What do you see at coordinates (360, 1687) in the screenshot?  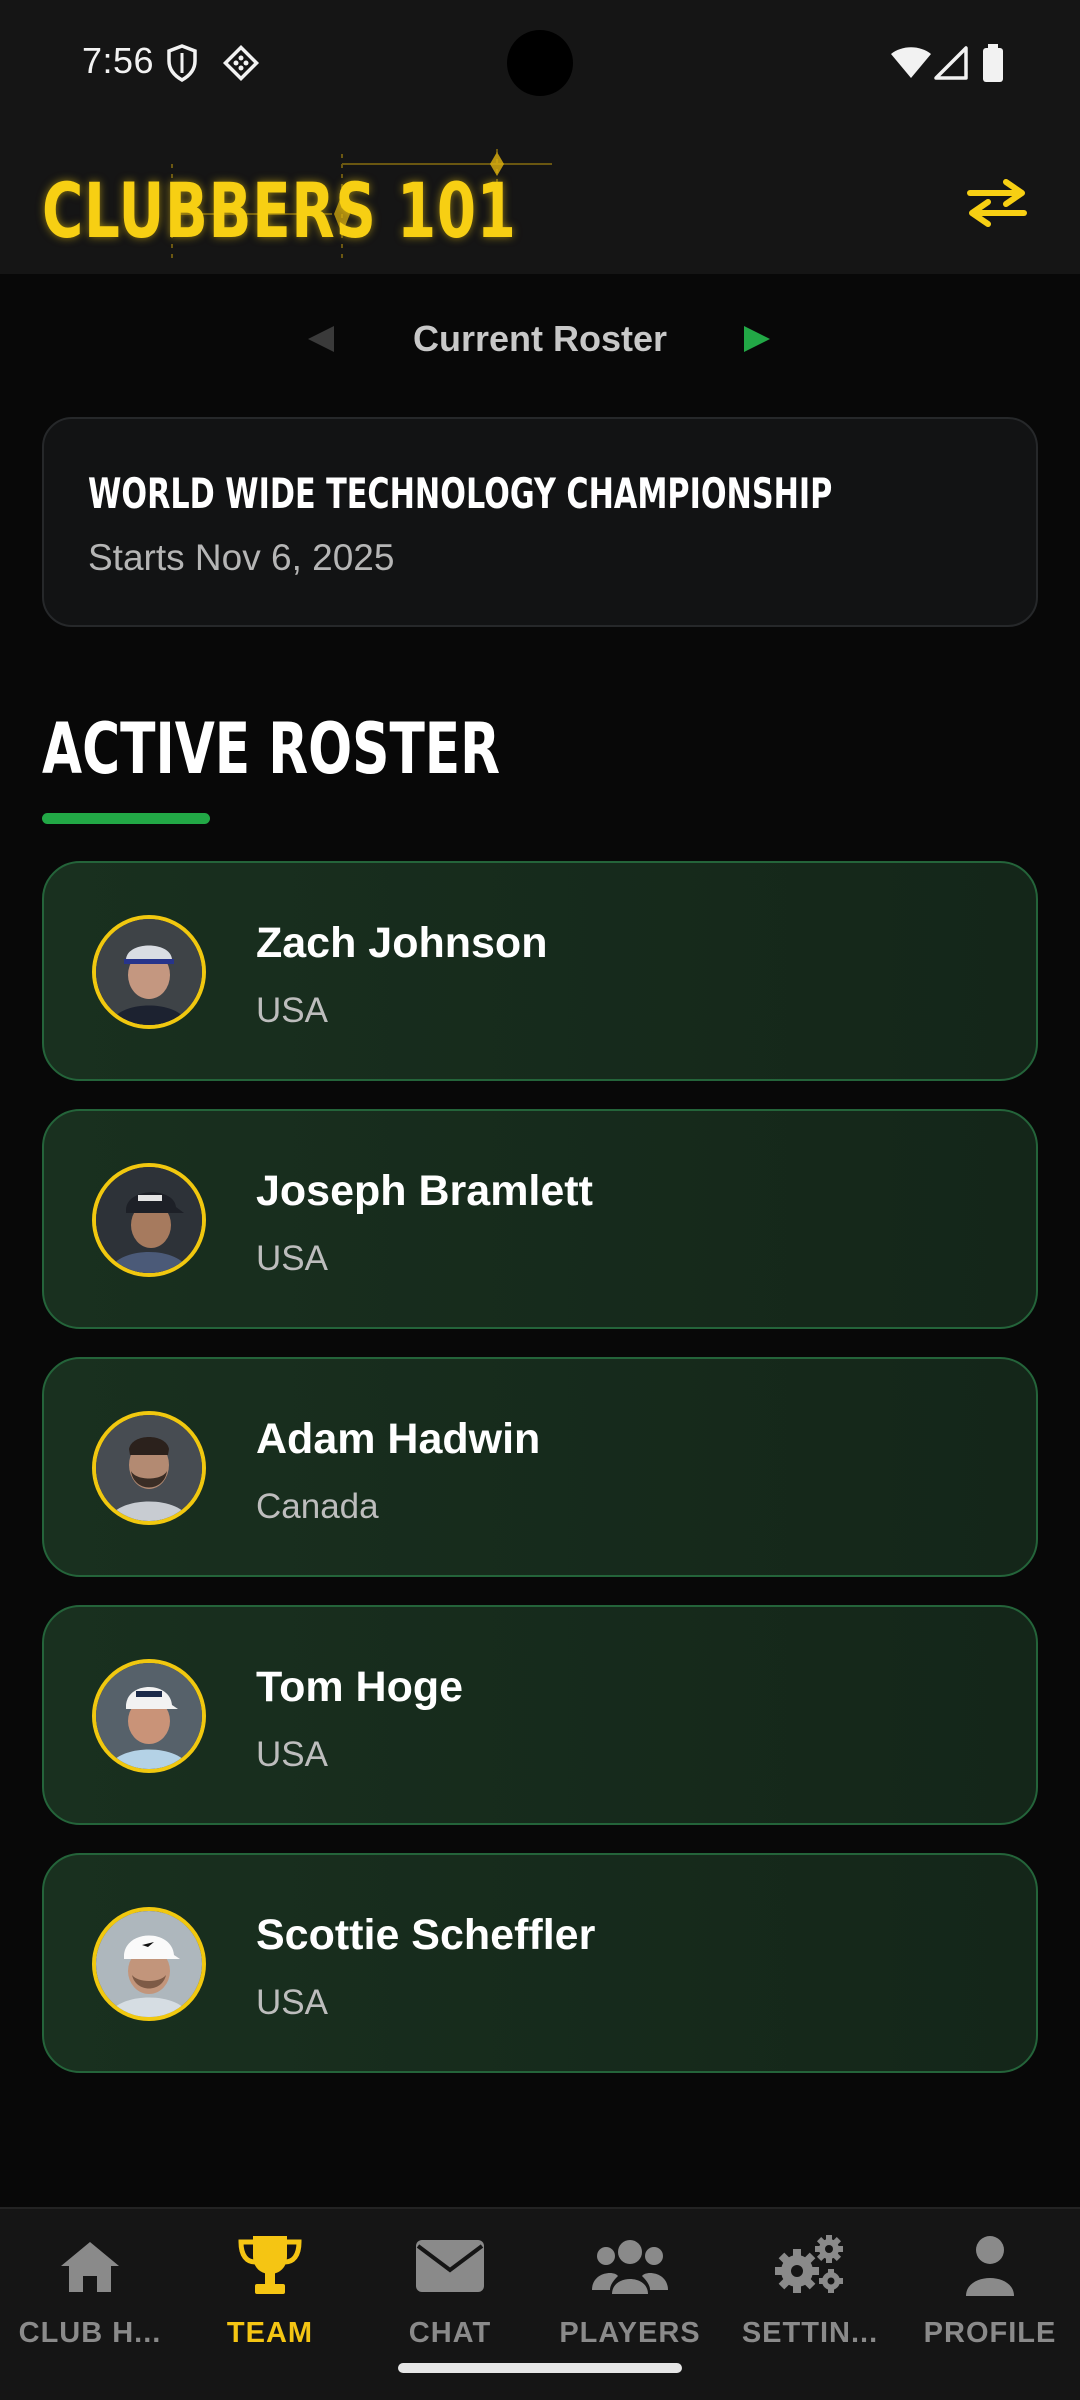 I see `player-name: Tom Hoge` at bounding box center [360, 1687].